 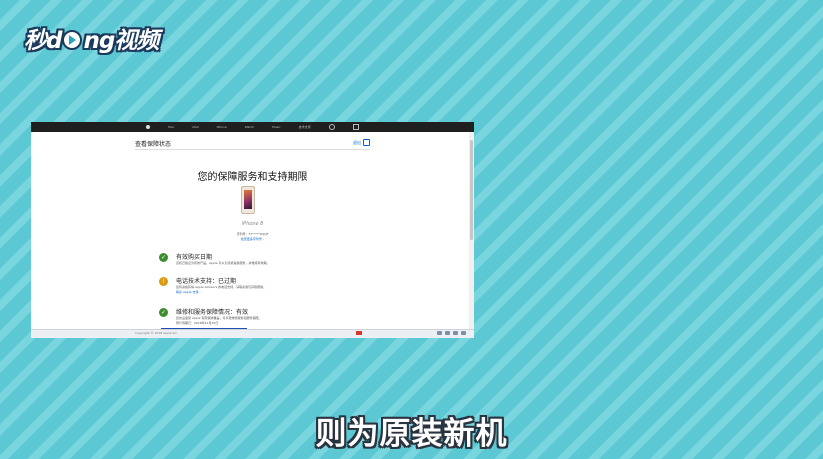 What do you see at coordinates (153, 144) in the screenshot?
I see `subhead-title: 查看保障状态` at bounding box center [153, 144].